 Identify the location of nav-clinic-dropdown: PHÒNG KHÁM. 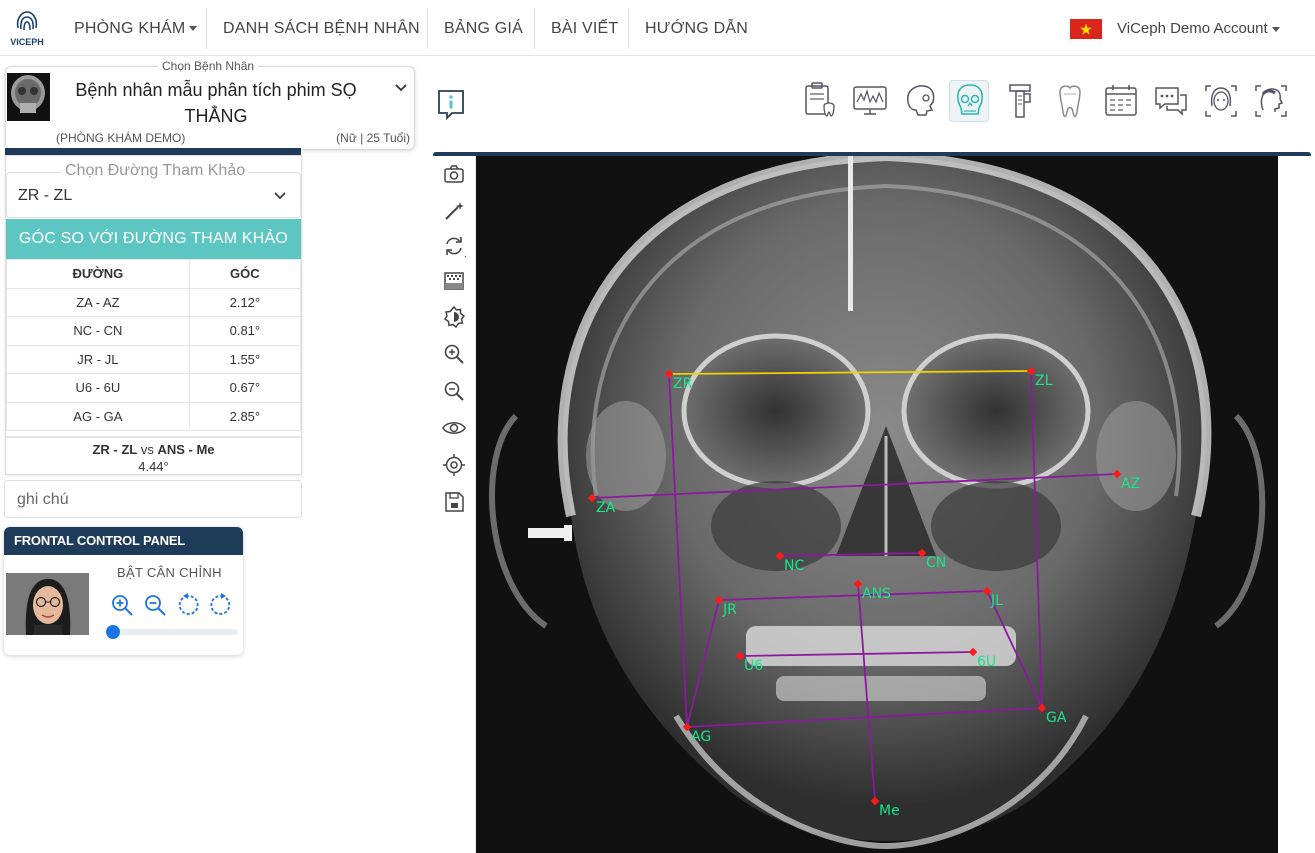
(136, 28).